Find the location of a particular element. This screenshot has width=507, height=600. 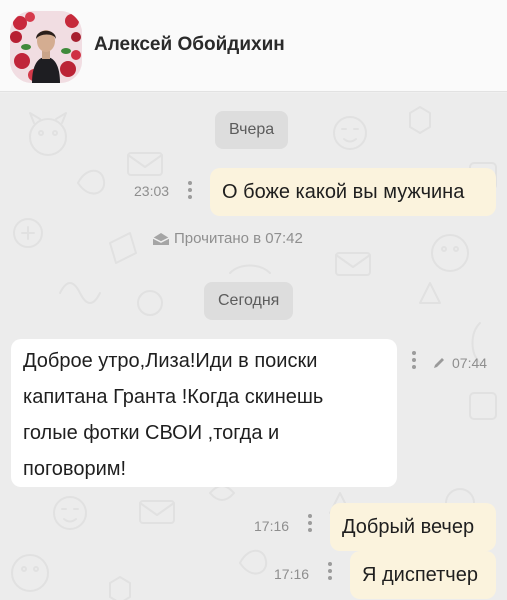

message-bubble-outgoing: Я диспетчер is located at coordinates (423, 575).